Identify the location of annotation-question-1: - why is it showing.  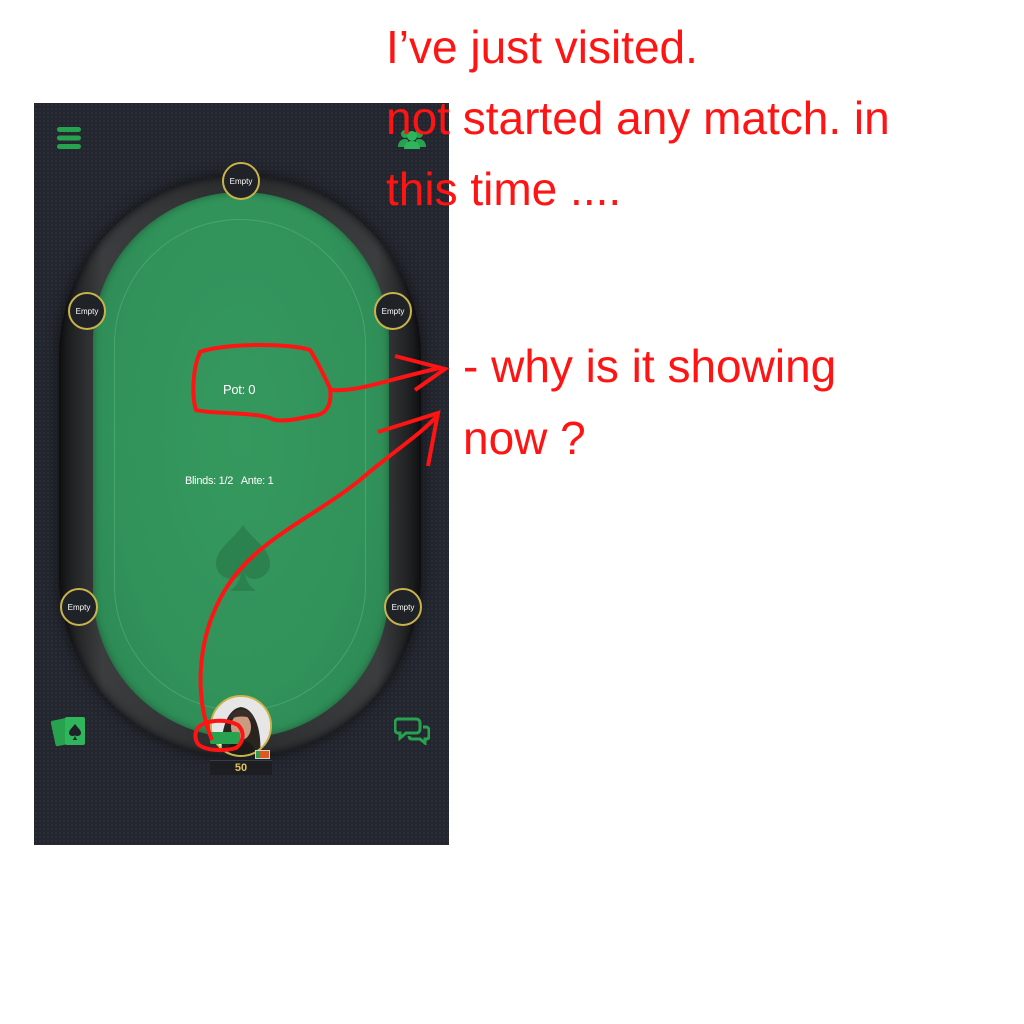
(650, 366).